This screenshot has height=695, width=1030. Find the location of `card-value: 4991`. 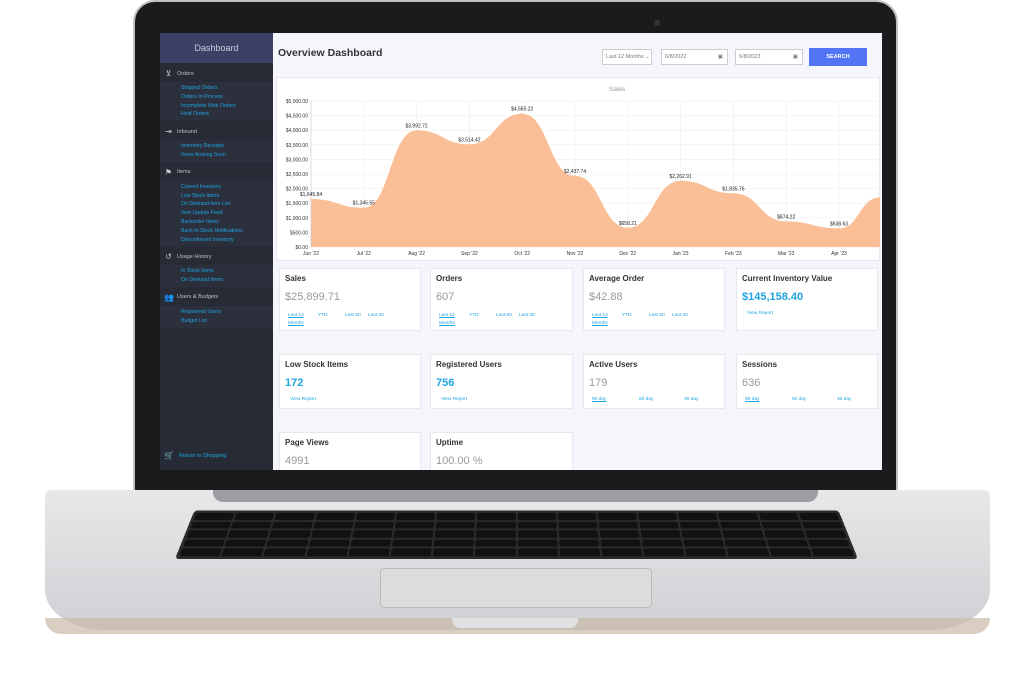

card-value: 4991 is located at coordinates (297, 461).